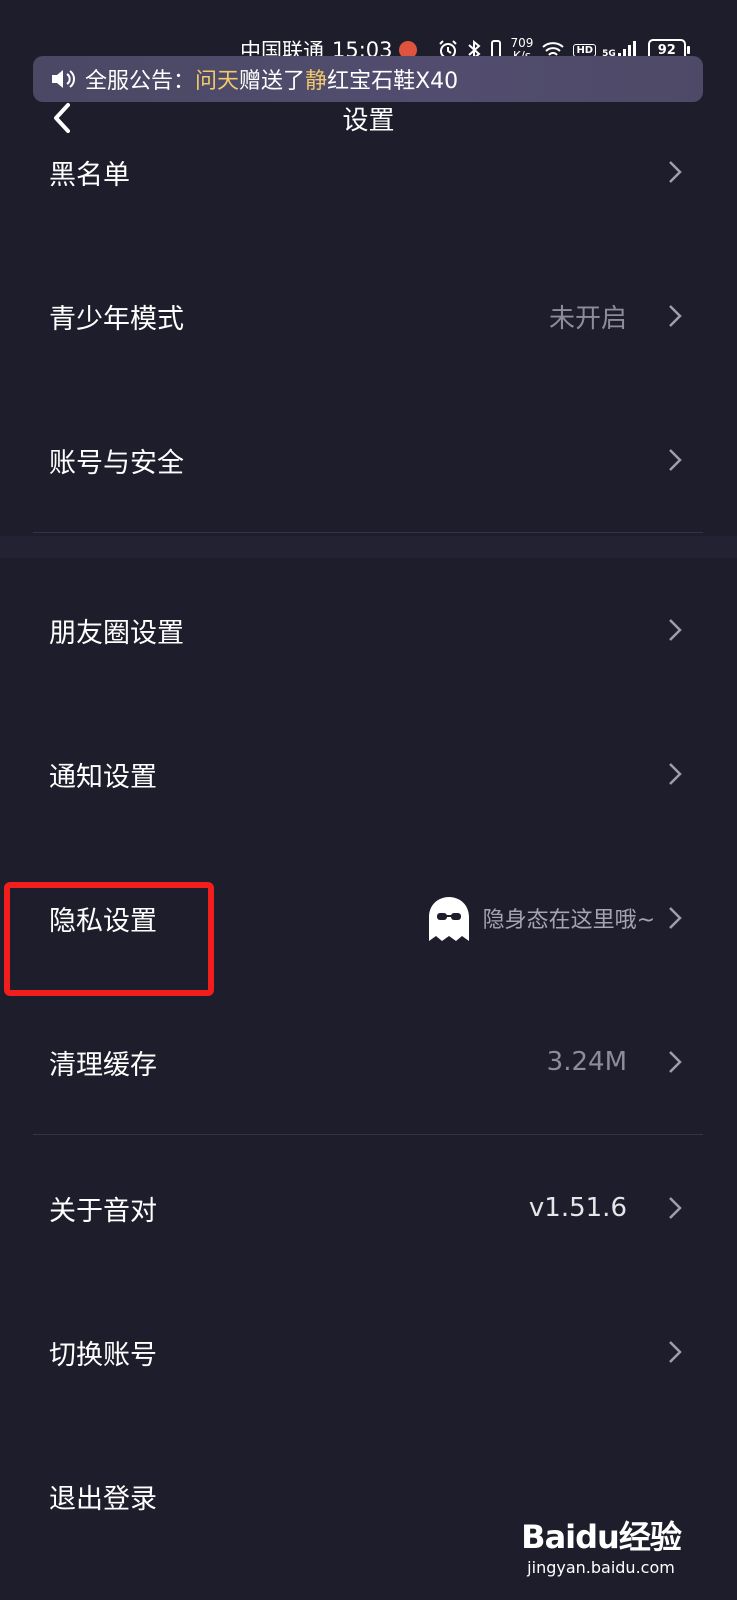 The image size is (737, 1600). What do you see at coordinates (63, 79) in the screenshot?
I see `speaker-icon` at bounding box center [63, 79].